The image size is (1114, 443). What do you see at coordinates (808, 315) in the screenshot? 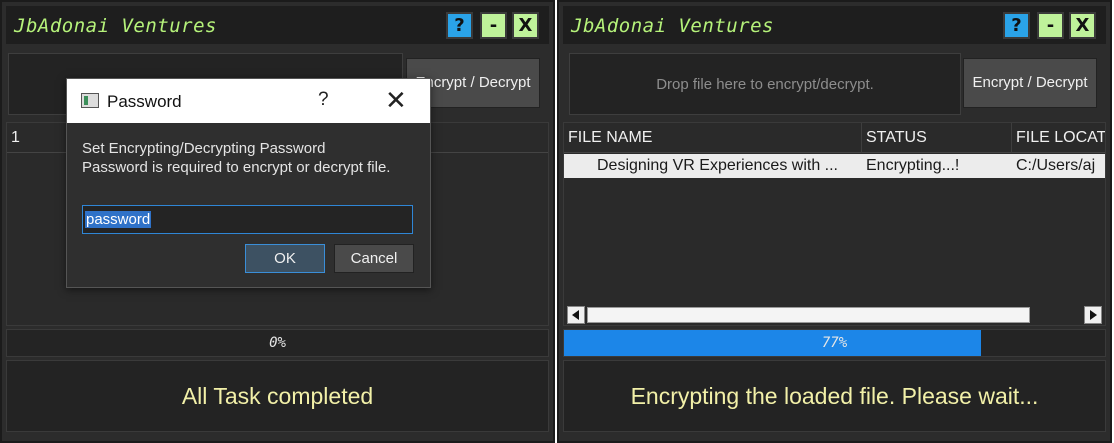
I see `scrollbar-thumb` at bounding box center [808, 315].